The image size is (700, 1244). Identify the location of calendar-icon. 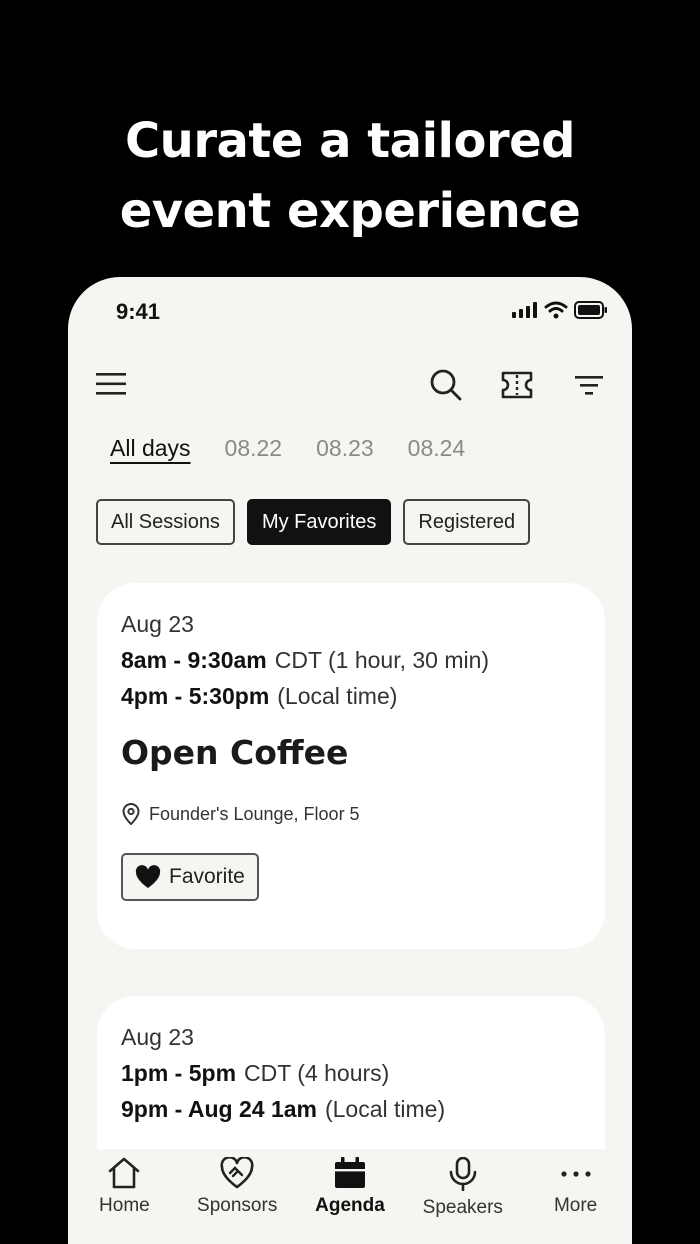
(349, 1172).